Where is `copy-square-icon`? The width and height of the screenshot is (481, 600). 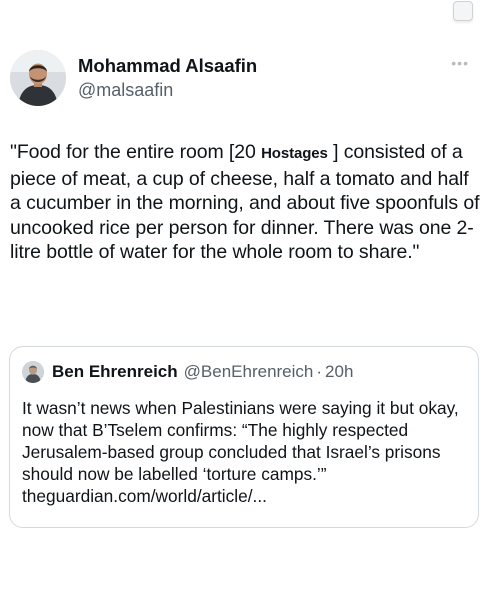
copy-square-icon is located at coordinates (463, 11).